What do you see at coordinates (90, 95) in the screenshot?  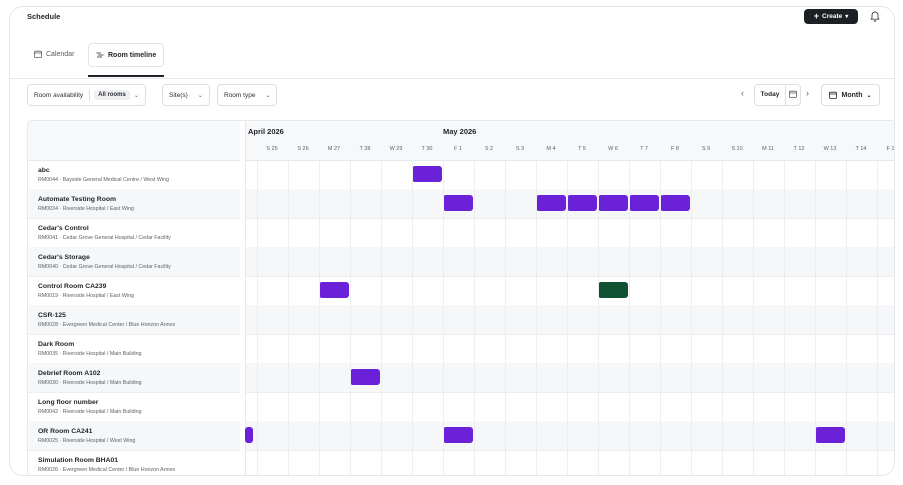 I see `filter-divider` at bounding box center [90, 95].